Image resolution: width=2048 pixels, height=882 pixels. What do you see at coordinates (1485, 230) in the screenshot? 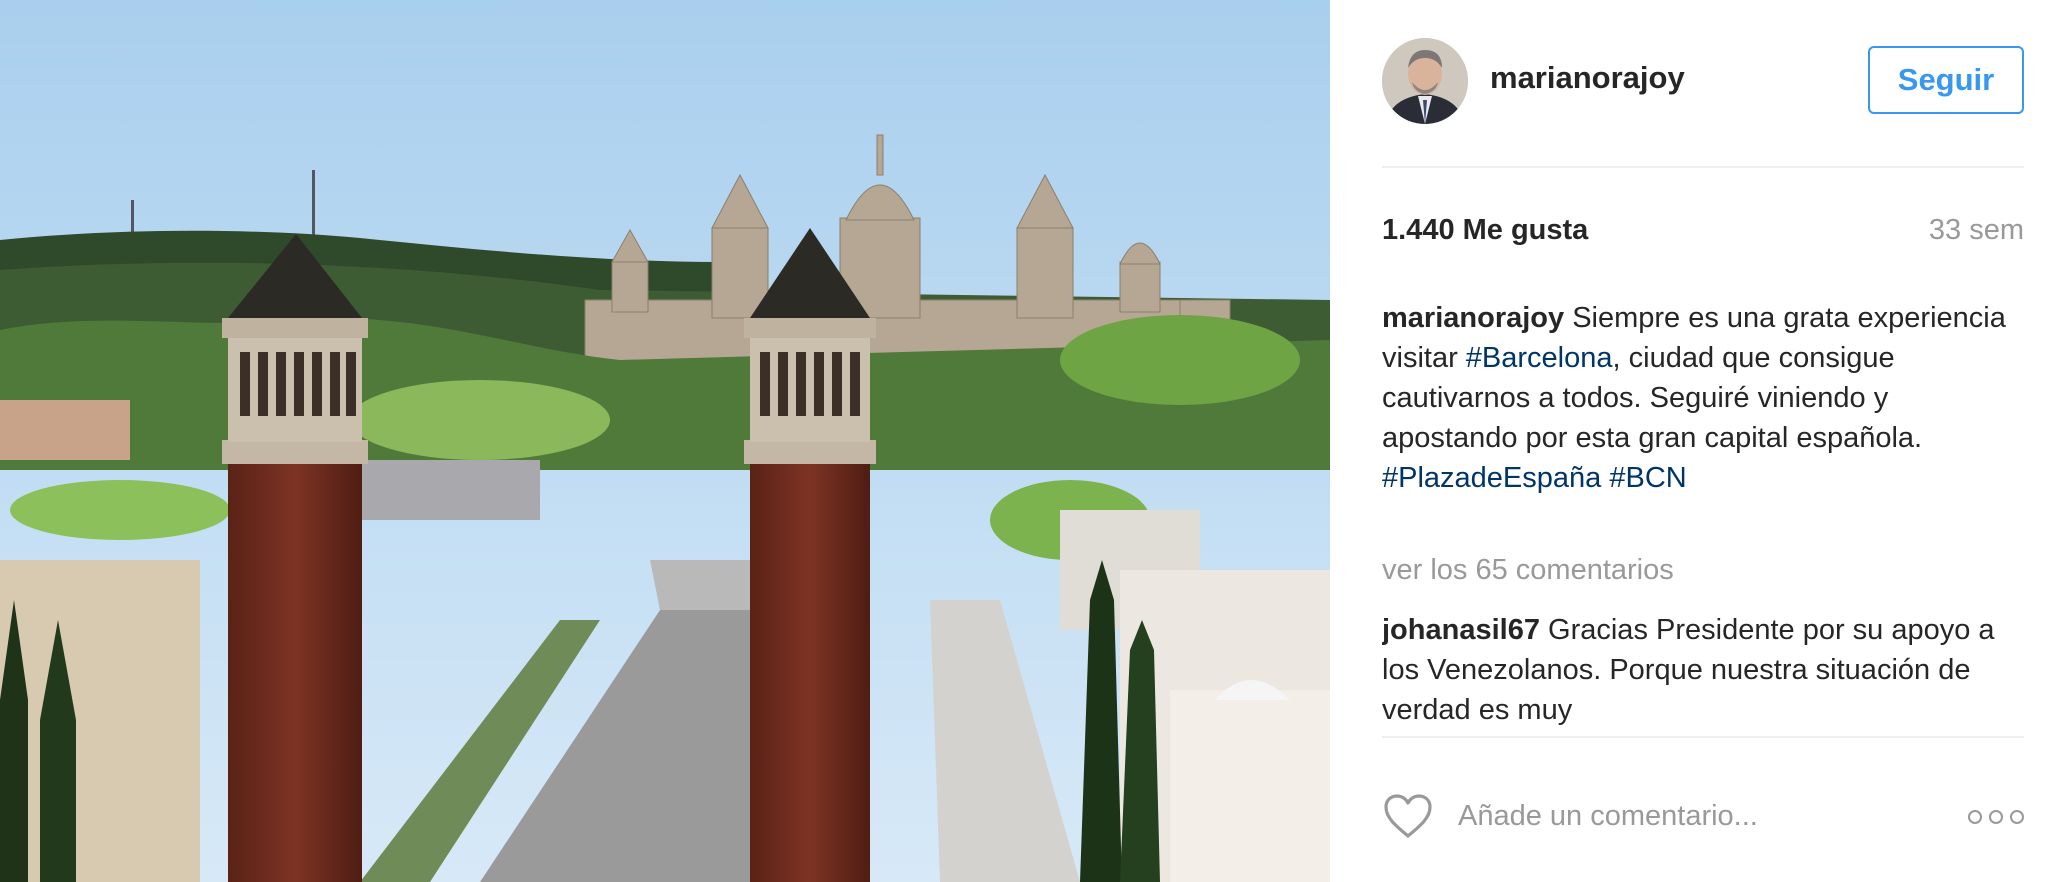
I see `likes-count: 1.440 Me gusta` at bounding box center [1485, 230].